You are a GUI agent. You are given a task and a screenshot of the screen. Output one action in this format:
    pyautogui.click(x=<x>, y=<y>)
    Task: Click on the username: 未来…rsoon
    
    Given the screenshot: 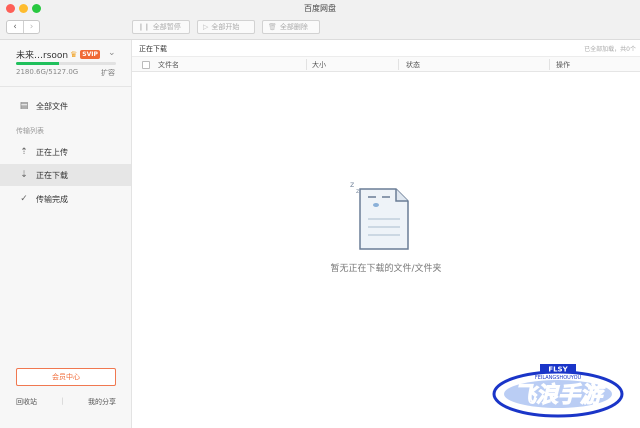 What is the action you would take?
    pyautogui.click(x=42, y=56)
    